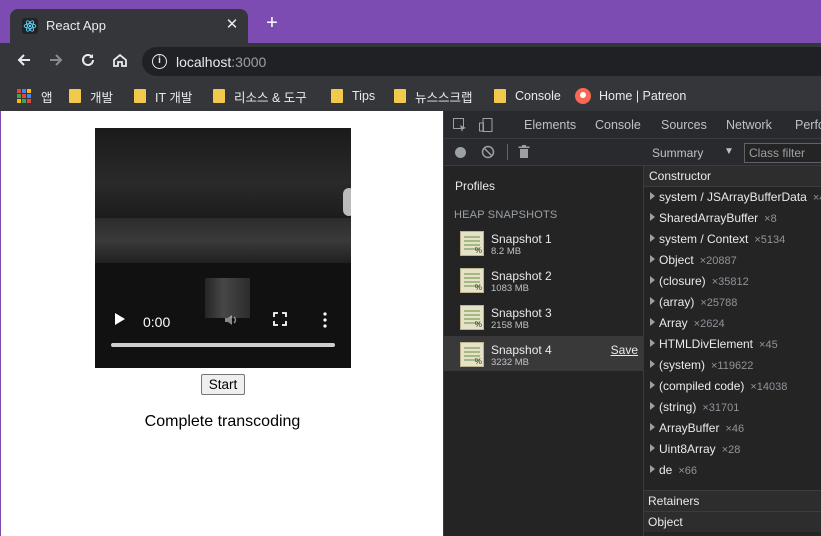  I want to click on close-tab-icon: ✕, so click(232, 25).